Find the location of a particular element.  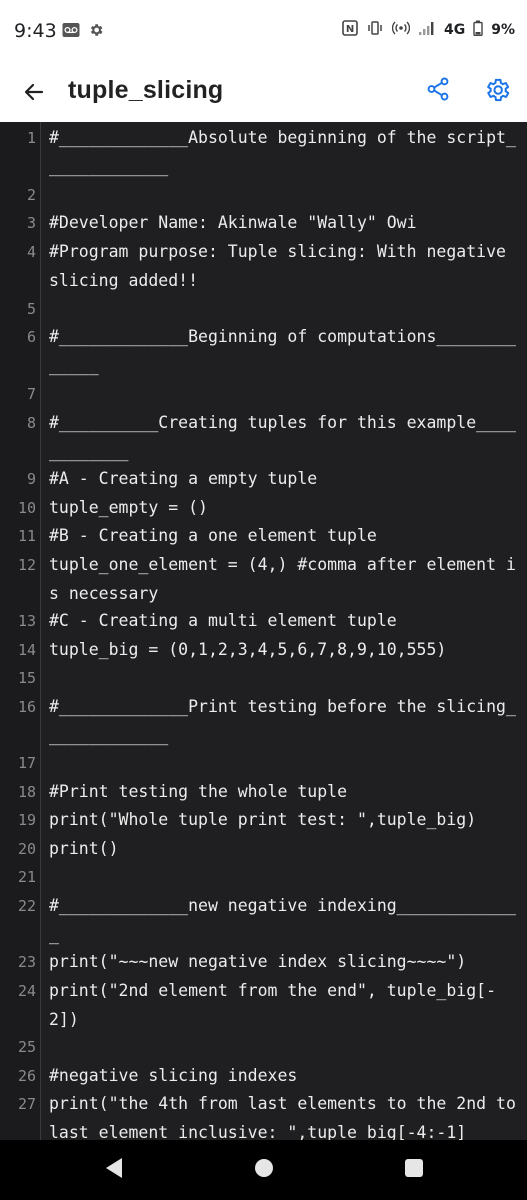

status-right: N 4G 9% is located at coordinates (428, 30).